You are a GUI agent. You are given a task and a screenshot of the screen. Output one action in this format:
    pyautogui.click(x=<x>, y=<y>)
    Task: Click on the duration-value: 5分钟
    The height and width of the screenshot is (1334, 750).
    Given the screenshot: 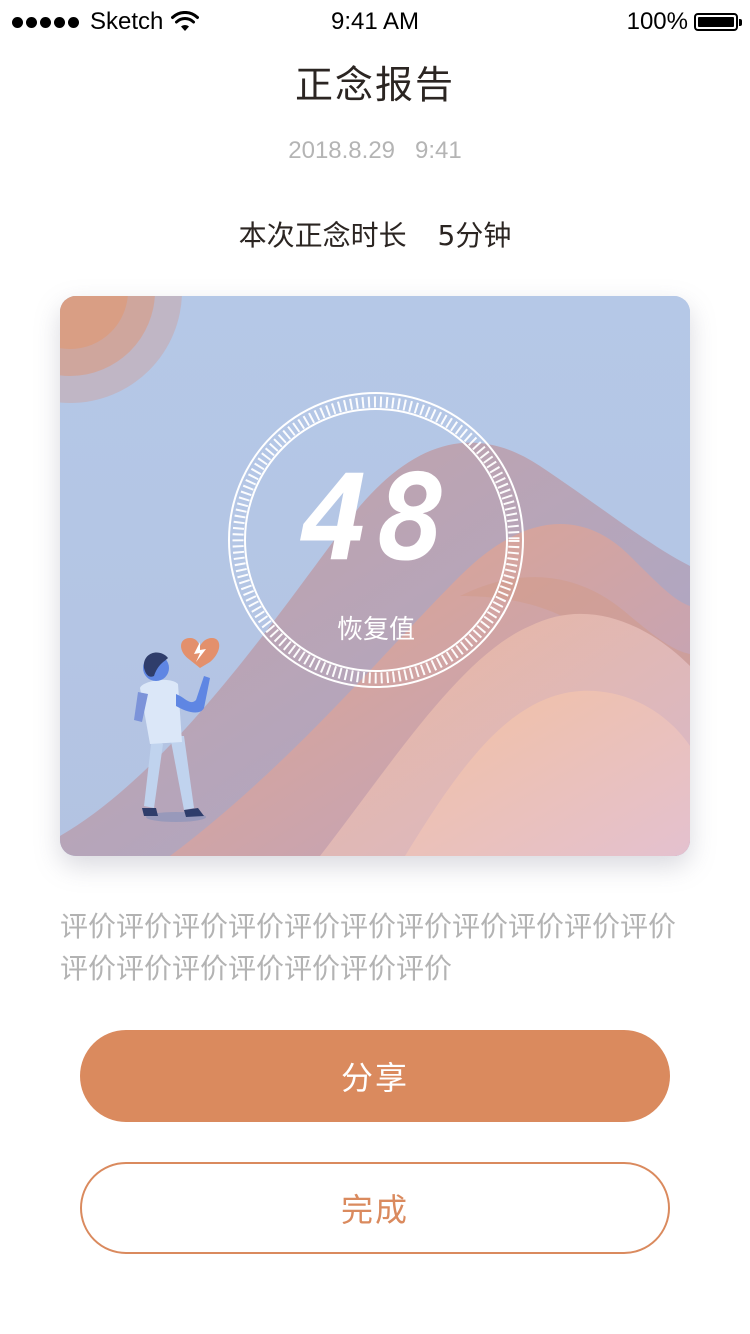 What is the action you would take?
    pyautogui.click(x=474, y=235)
    